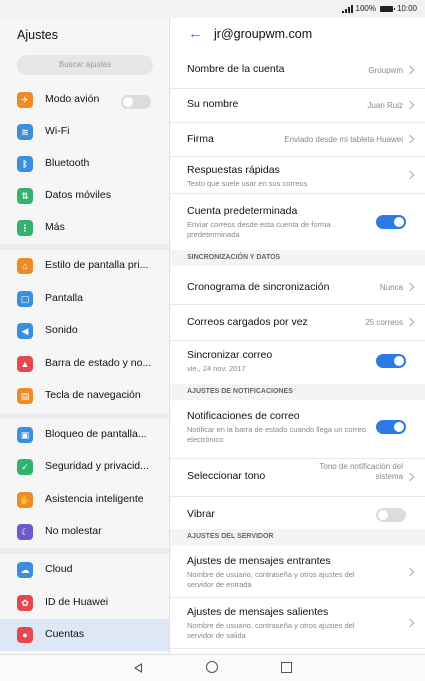 This screenshot has width=425, height=681. I want to click on huawei-icon: ✿, so click(25, 603).